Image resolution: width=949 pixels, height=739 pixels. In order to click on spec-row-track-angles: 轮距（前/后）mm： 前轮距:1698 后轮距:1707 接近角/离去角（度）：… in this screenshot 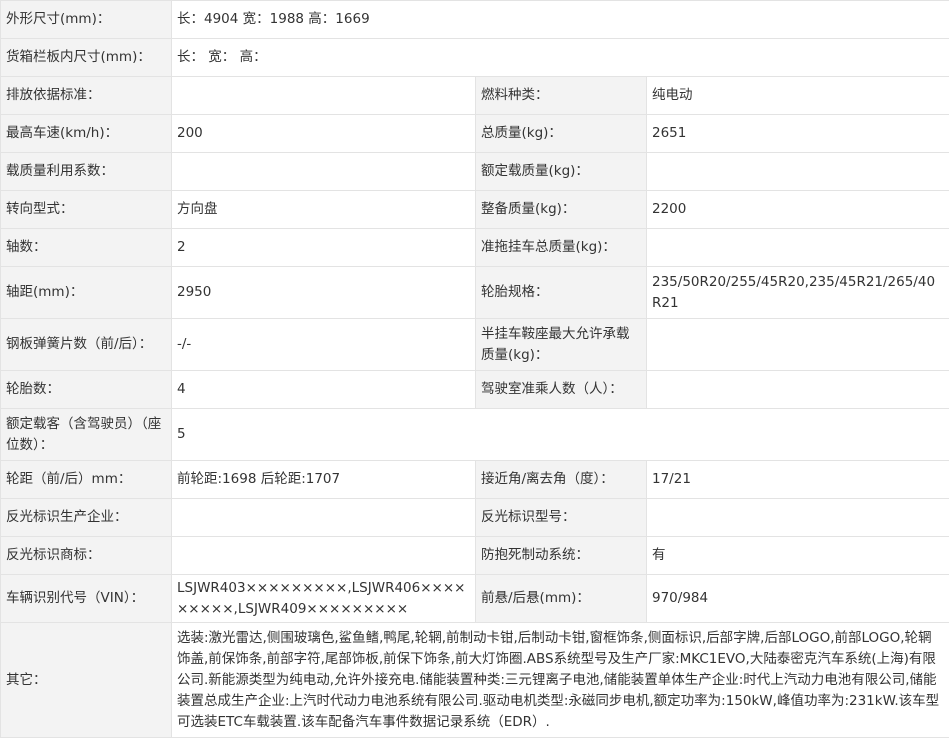, I will do `click(474, 479)`.